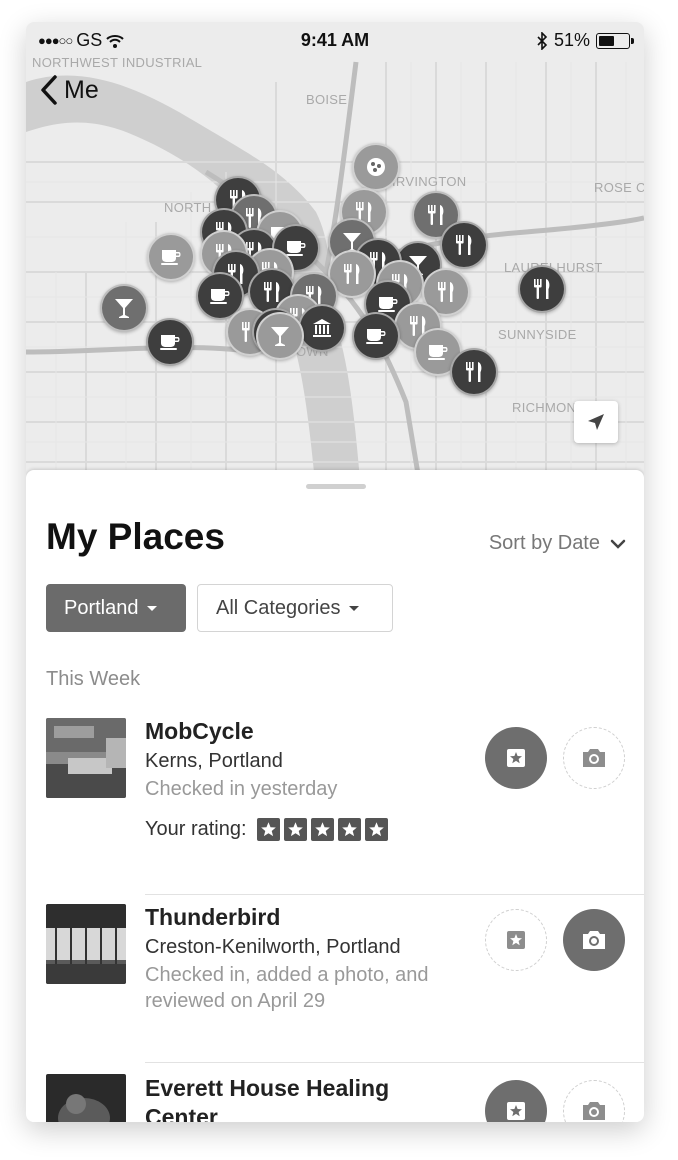 The image size is (678, 1160). I want to click on place-name: MobCycle, so click(199, 731).